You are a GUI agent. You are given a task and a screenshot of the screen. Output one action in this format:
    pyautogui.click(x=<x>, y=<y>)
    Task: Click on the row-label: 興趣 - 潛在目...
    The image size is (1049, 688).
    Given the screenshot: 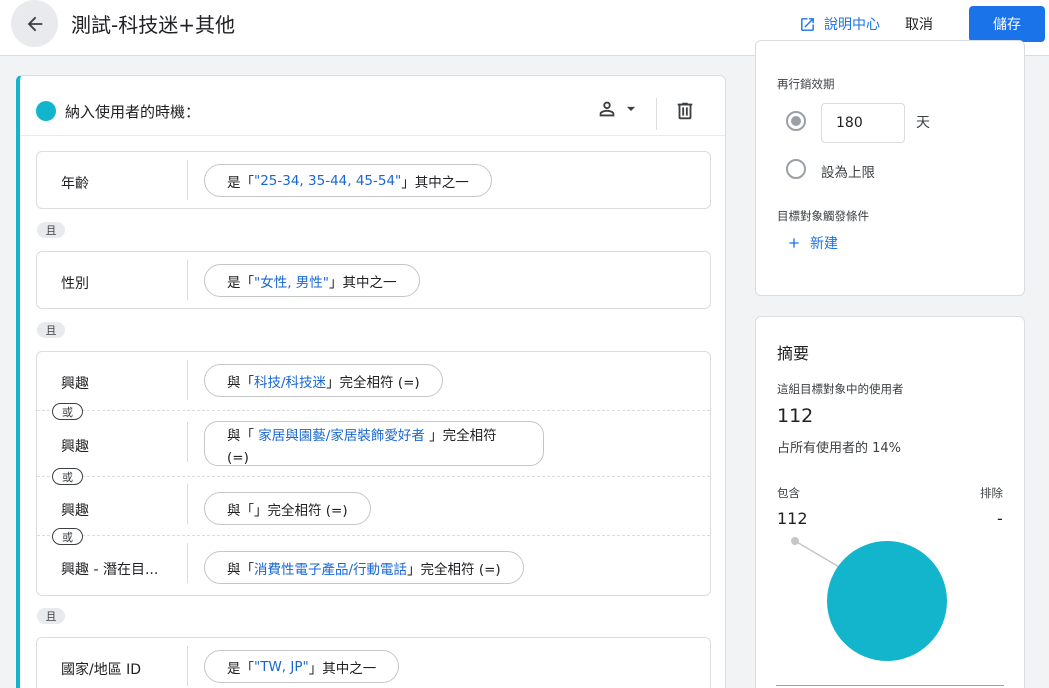 What is the action you would take?
    pyautogui.click(x=110, y=570)
    